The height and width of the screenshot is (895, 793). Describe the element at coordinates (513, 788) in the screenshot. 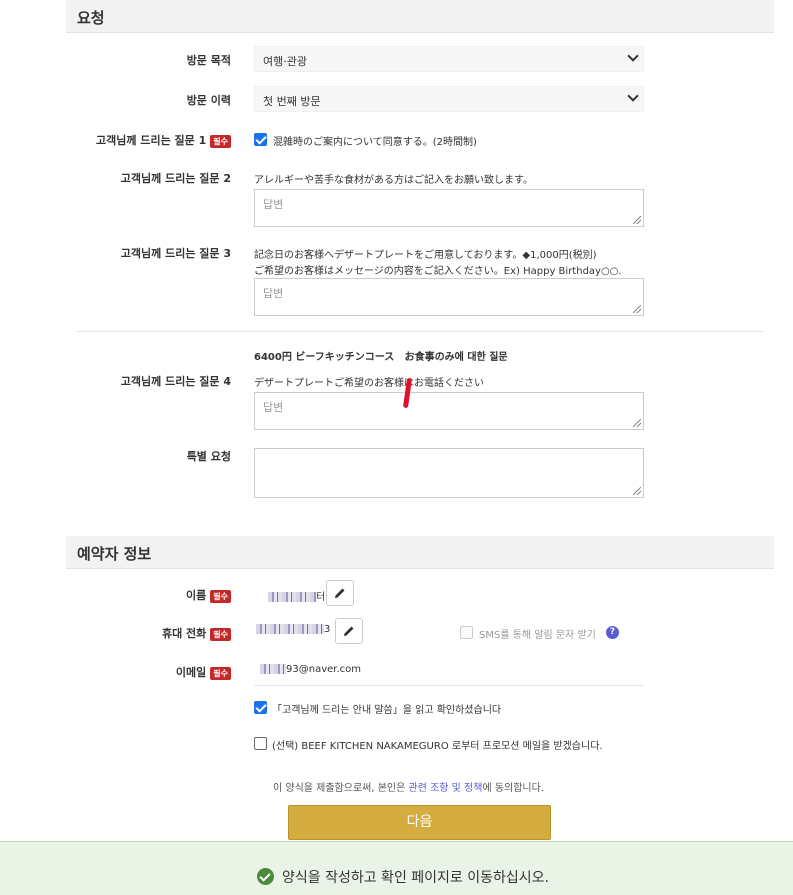

I see `consent-suffix: 에 동의합니다.` at that location.